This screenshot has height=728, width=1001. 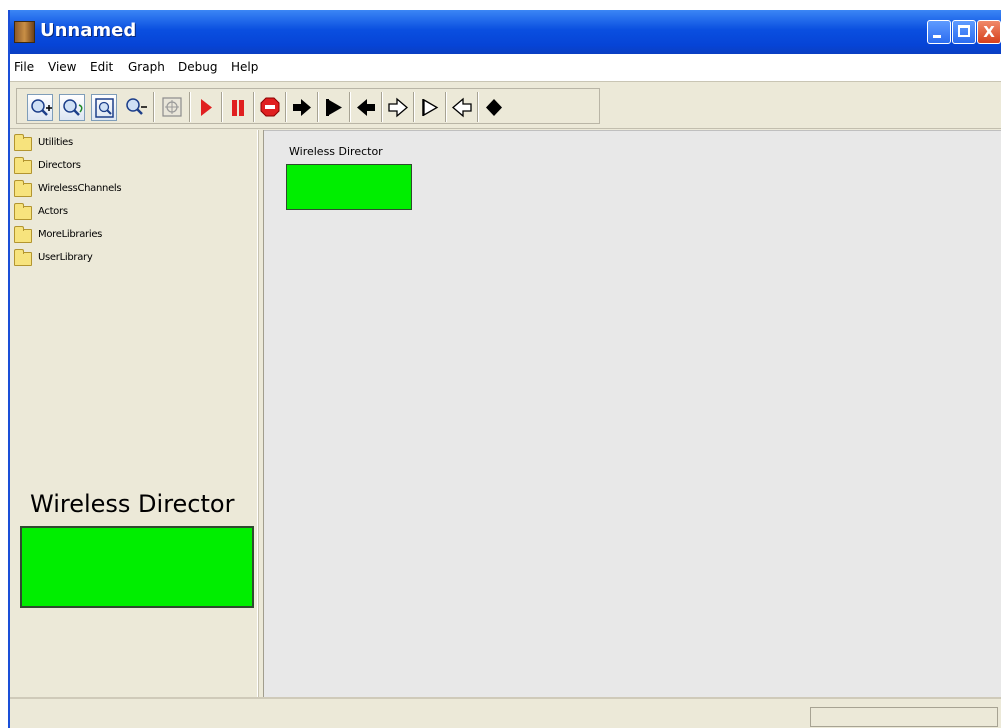 What do you see at coordinates (197, 67) in the screenshot?
I see `menu-debug: Debug` at bounding box center [197, 67].